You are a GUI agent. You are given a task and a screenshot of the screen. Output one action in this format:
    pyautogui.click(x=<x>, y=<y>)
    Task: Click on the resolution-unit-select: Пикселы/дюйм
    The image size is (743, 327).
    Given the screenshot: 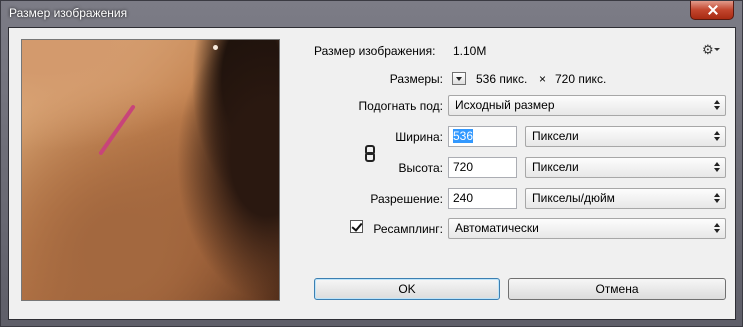 What is the action you would take?
    pyautogui.click(x=625, y=198)
    